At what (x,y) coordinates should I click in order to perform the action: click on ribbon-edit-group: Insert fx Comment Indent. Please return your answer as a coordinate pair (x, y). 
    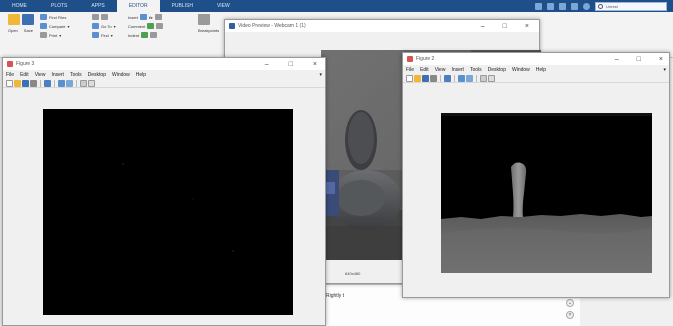
    Looking at the image, I should click on (146, 26).